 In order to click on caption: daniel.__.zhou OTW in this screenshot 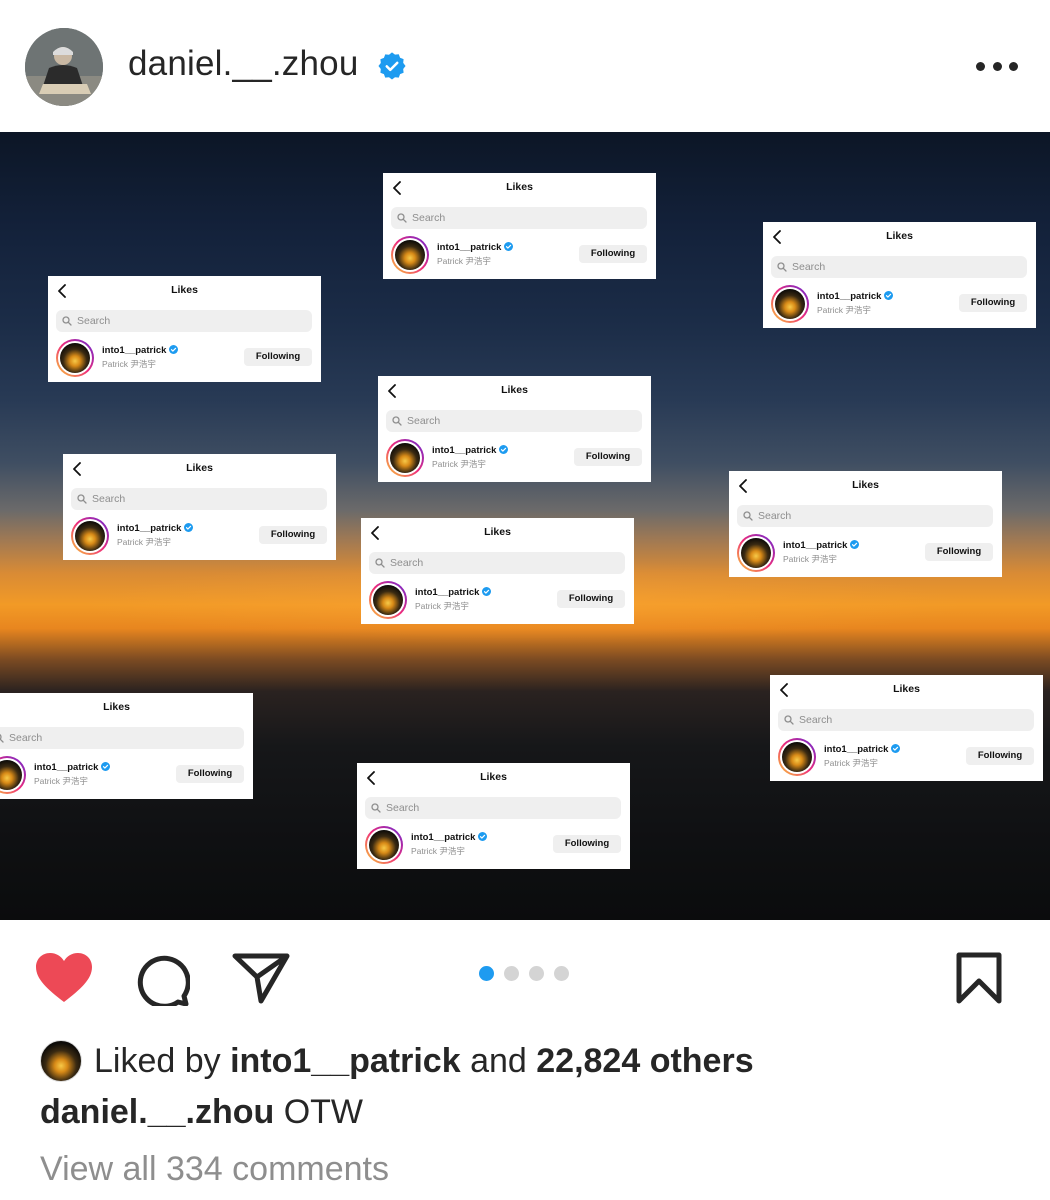, I will do `click(201, 1112)`.